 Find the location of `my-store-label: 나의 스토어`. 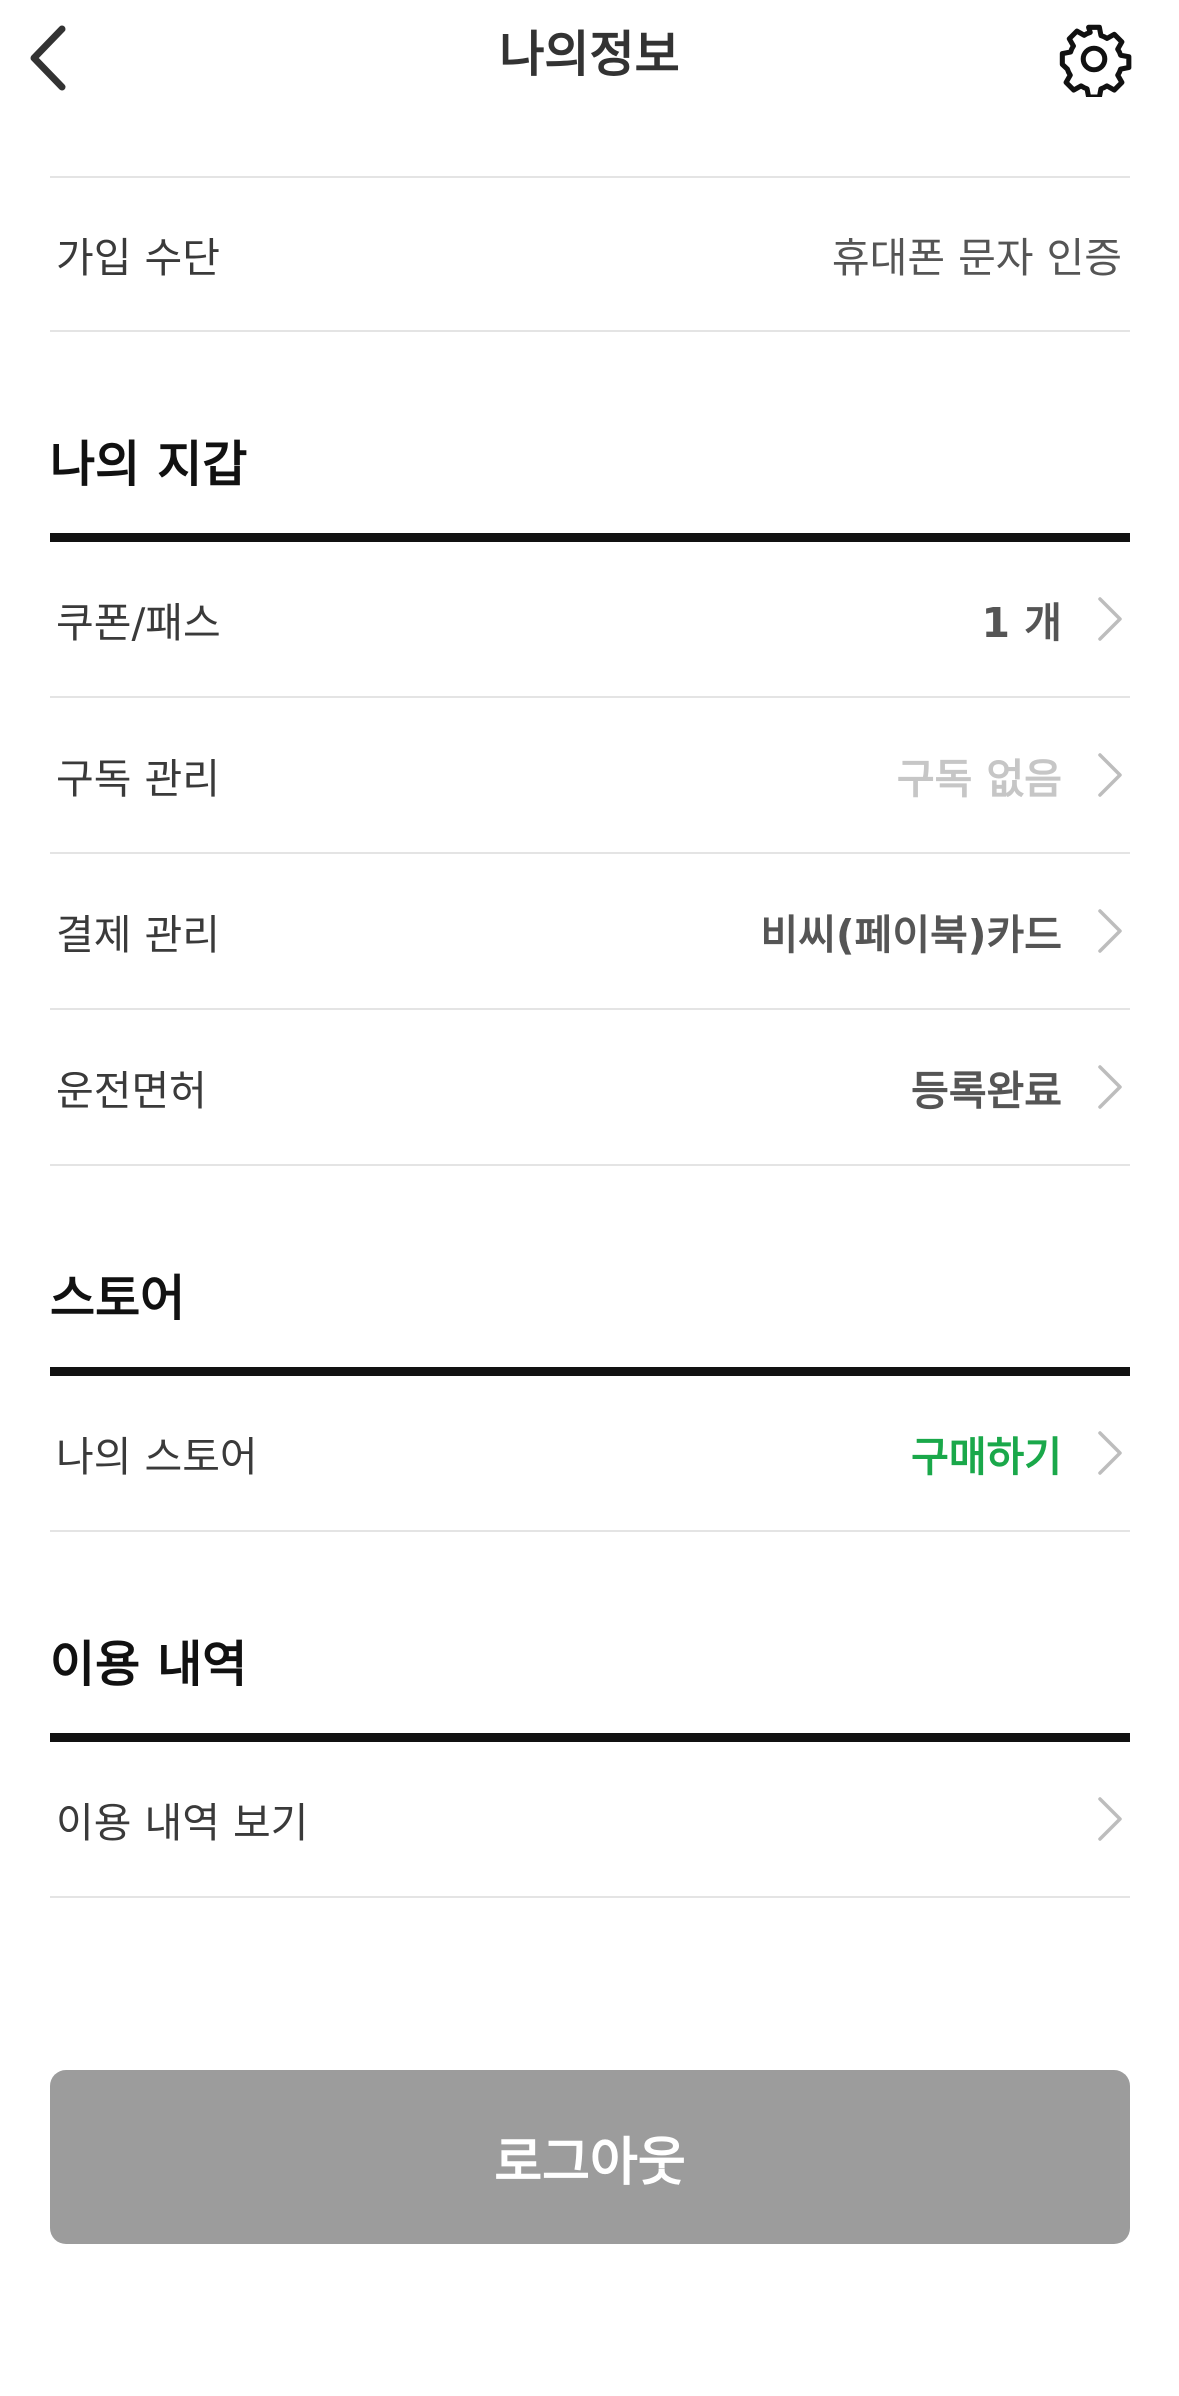

my-store-label: 나의 스토어 is located at coordinates (157, 1457).